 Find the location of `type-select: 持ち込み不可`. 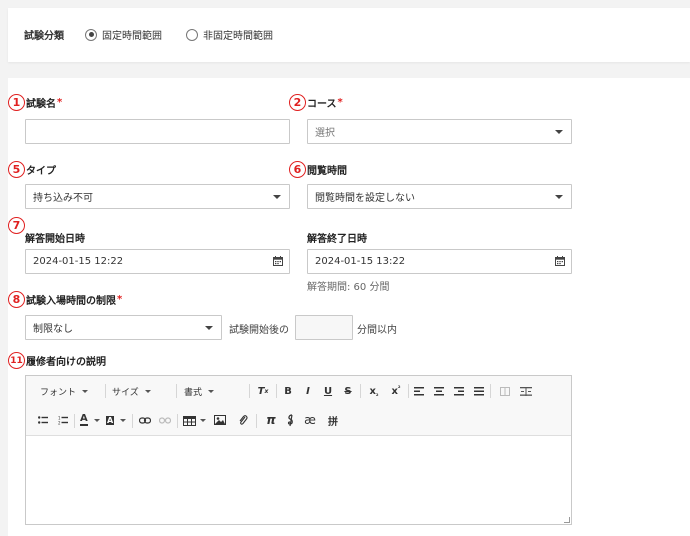

type-select: 持ち込み不可 is located at coordinates (157, 196).